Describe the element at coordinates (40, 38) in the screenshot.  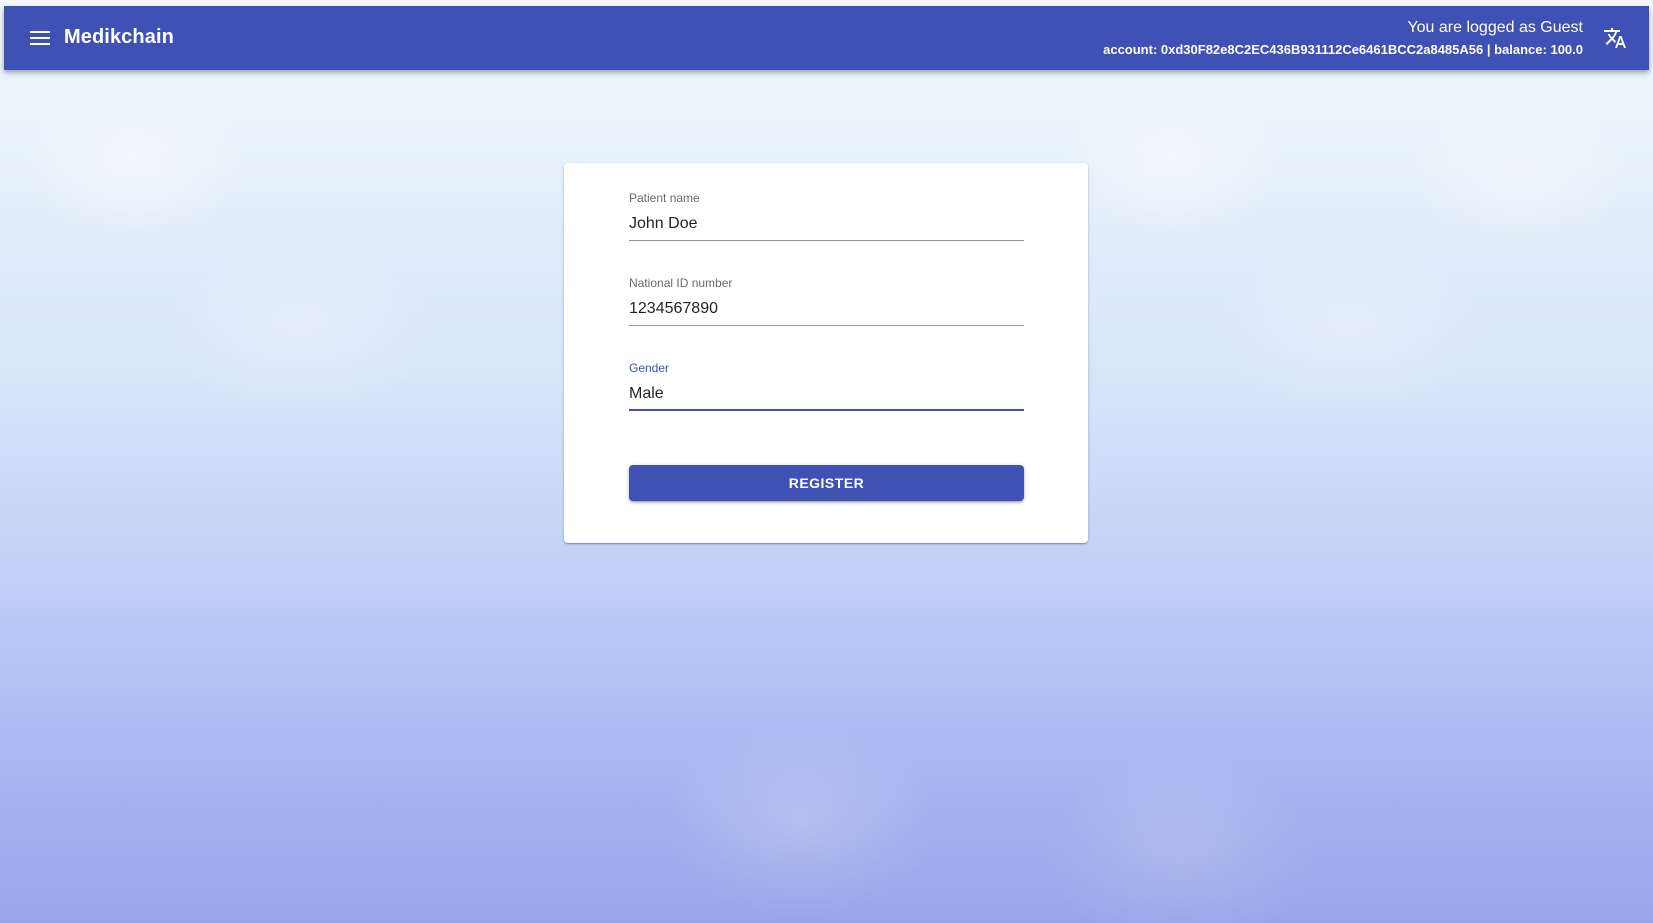
I see `menu-icon` at that location.